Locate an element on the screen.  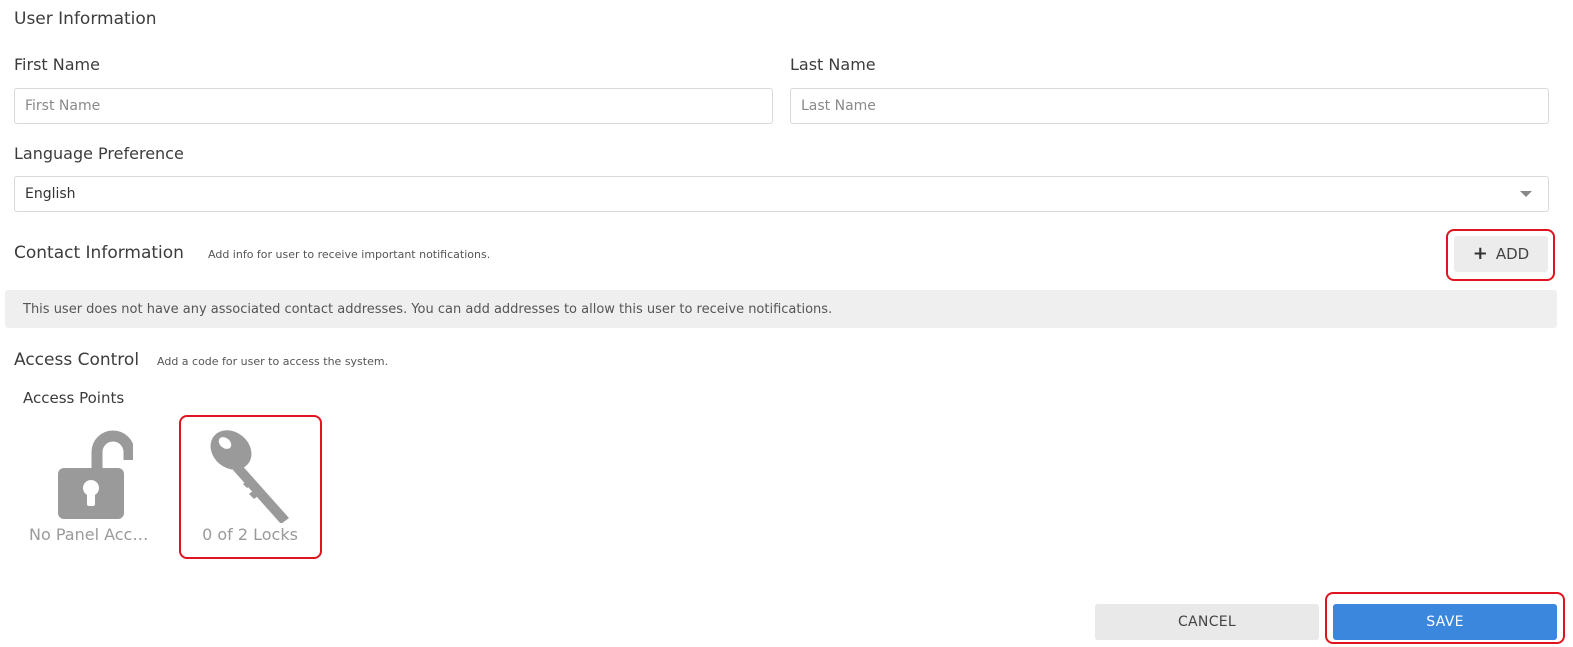
contact-information-title: Contact Information is located at coordinates (99, 253).